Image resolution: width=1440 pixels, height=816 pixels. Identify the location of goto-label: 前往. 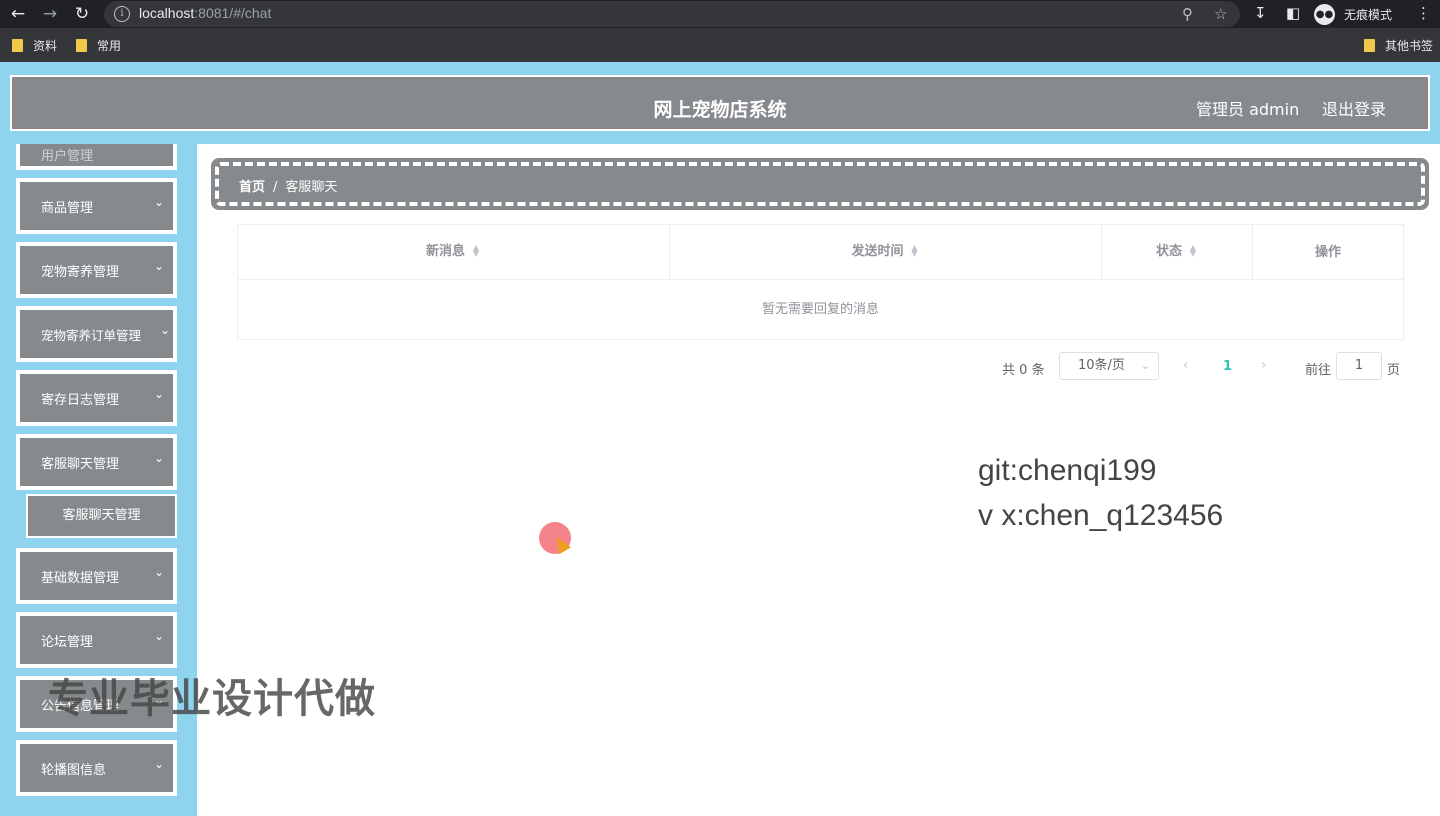
(1318, 370).